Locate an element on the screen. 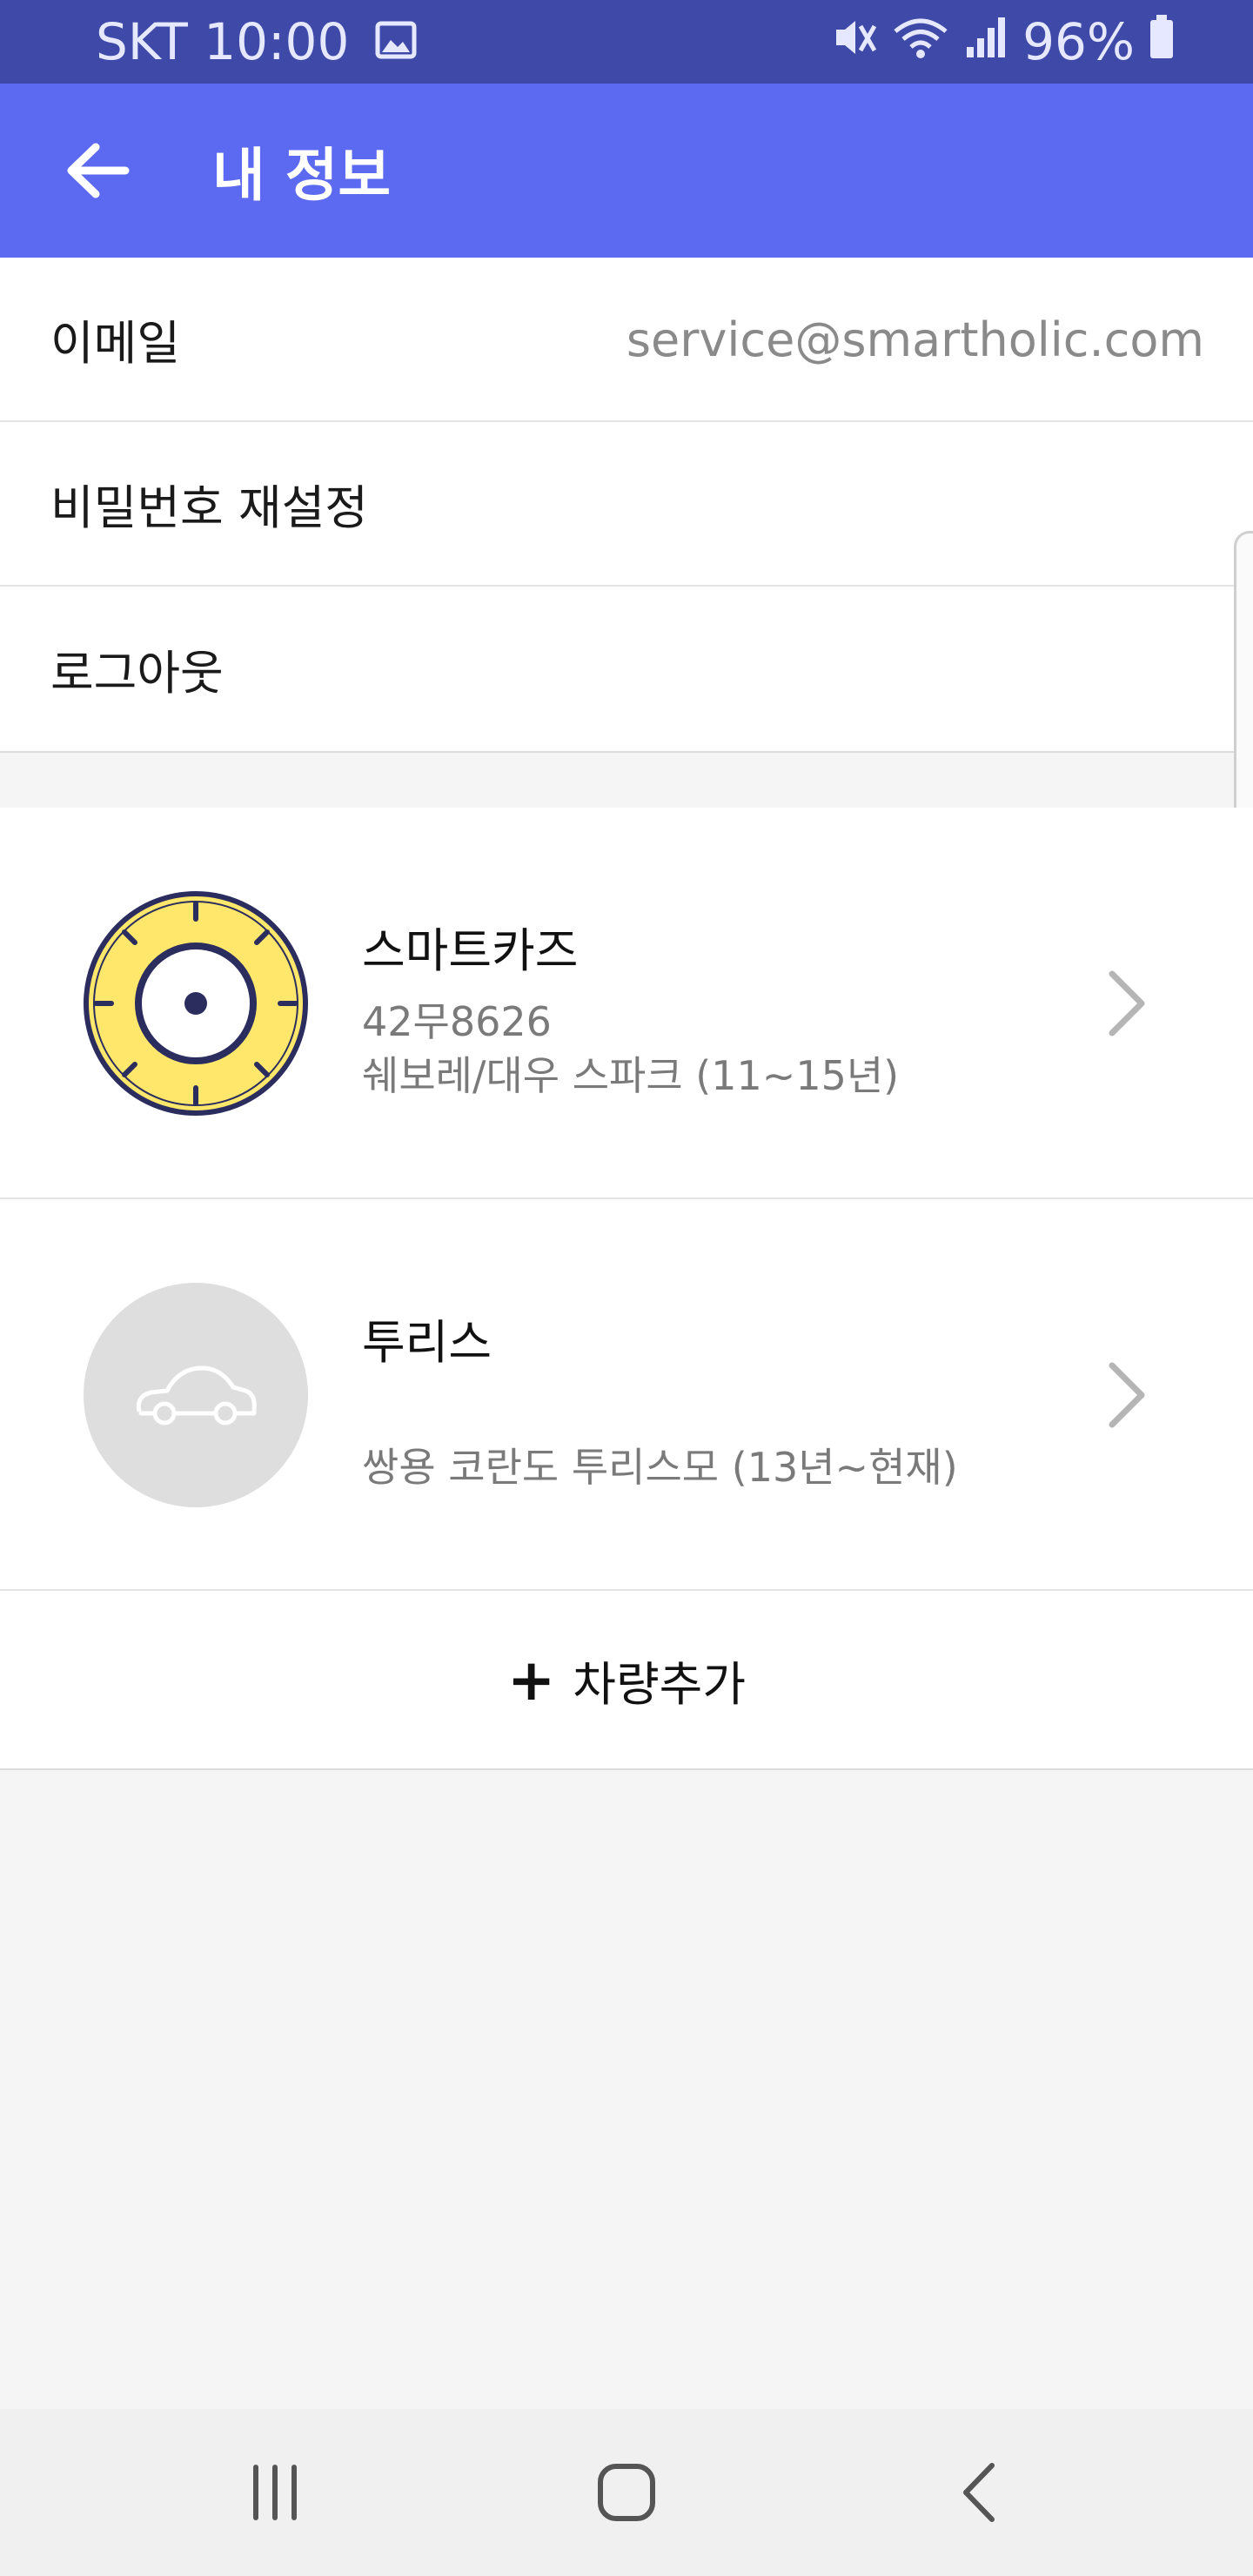 The width and height of the screenshot is (1253, 2576). back-icon is located at coordinates (979, 2492).